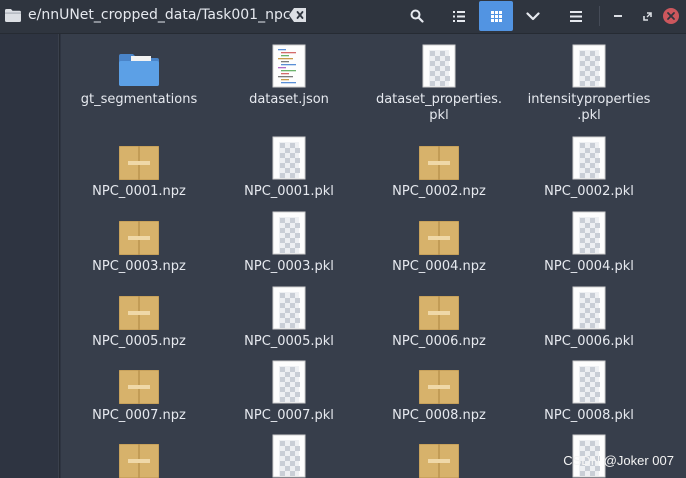 This screenshot has height=478, width=686. I want to click on file-item: NPC_0005.npz, so click(139, 317).